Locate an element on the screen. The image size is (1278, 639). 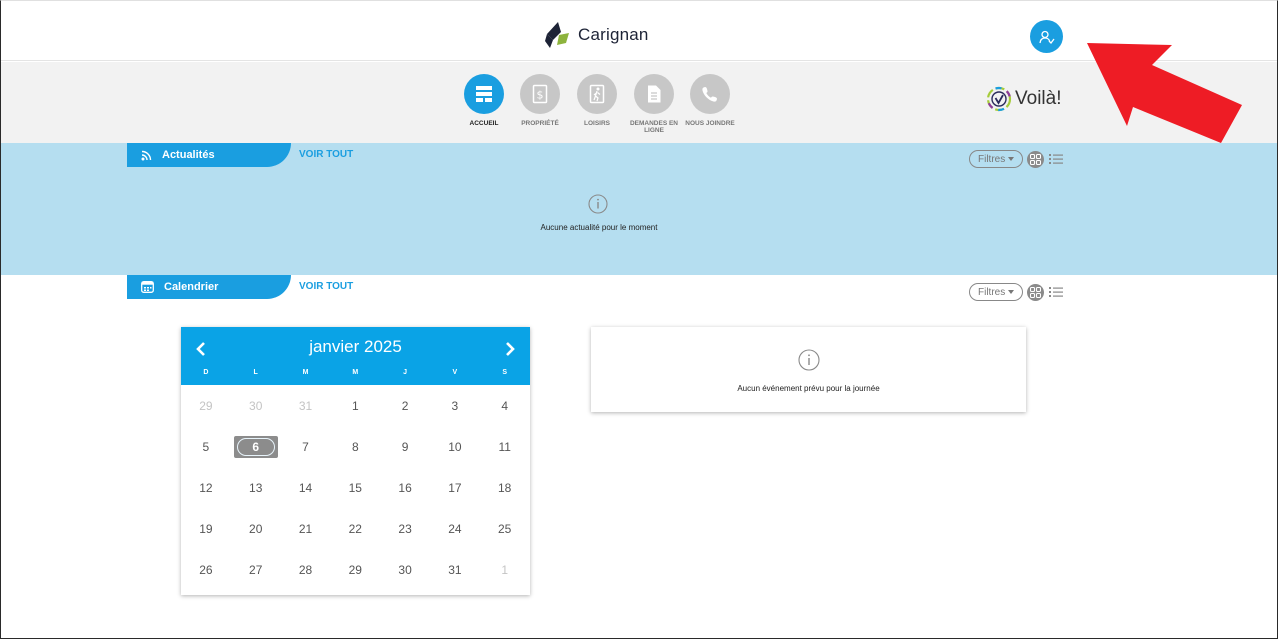
calendar-day-number: 9 is located at coordinates (405, 446).